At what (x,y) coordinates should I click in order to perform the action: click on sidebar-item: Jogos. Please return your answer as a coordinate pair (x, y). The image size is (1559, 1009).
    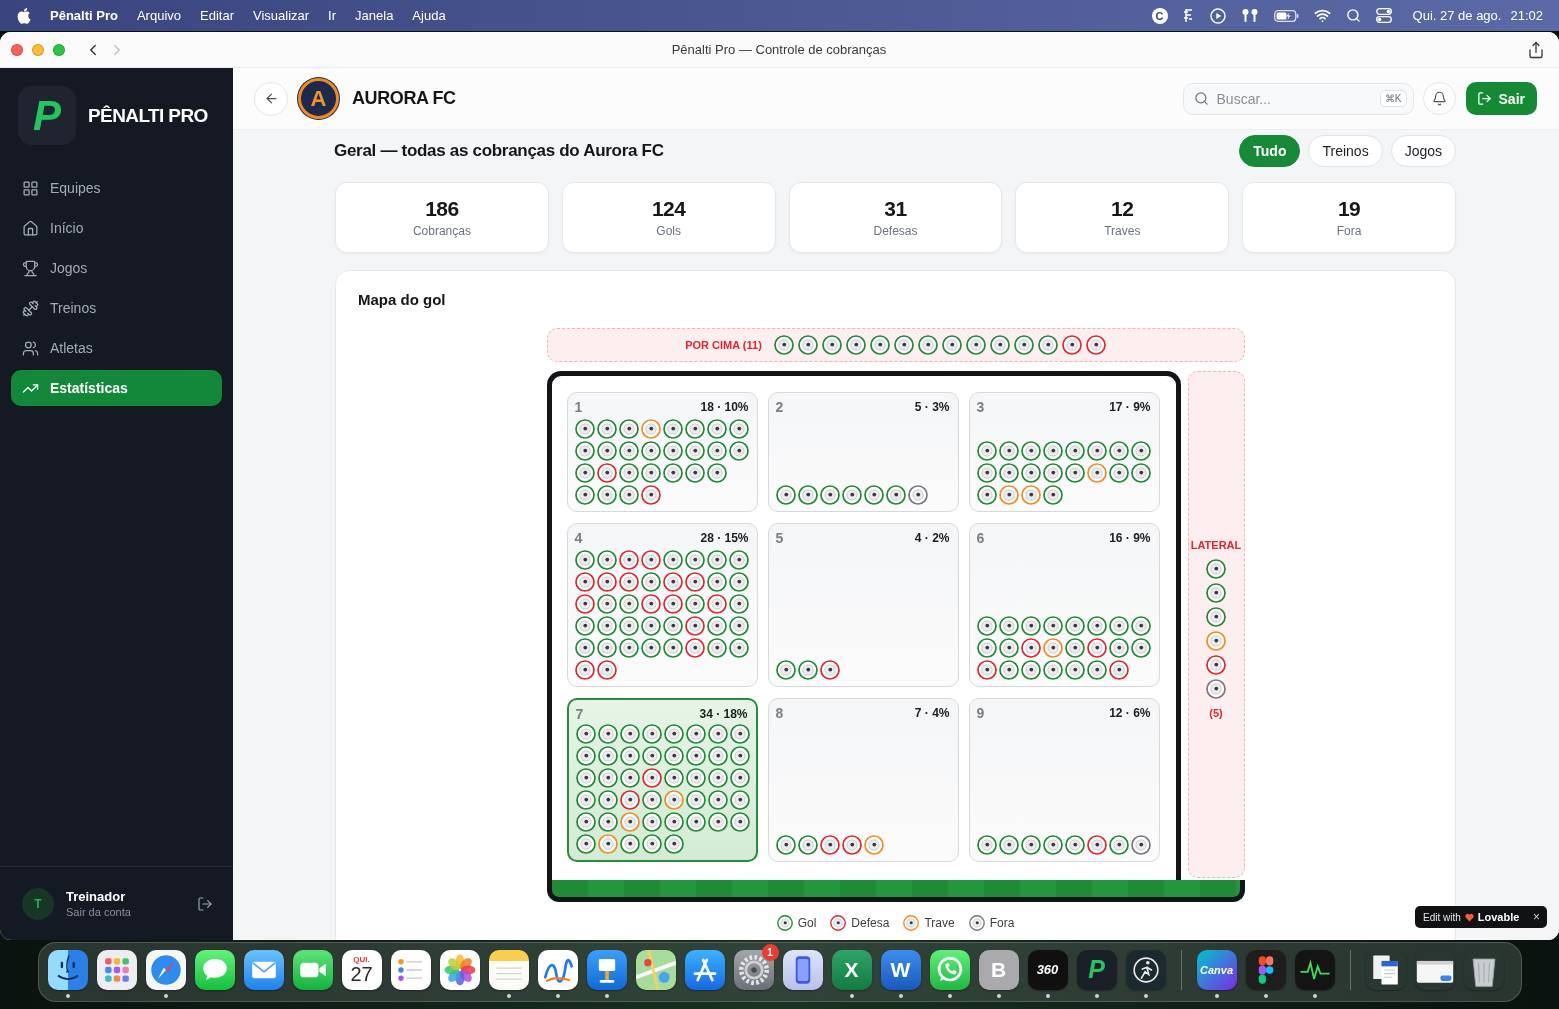
    Looking at the image, I should click on (116, 268).